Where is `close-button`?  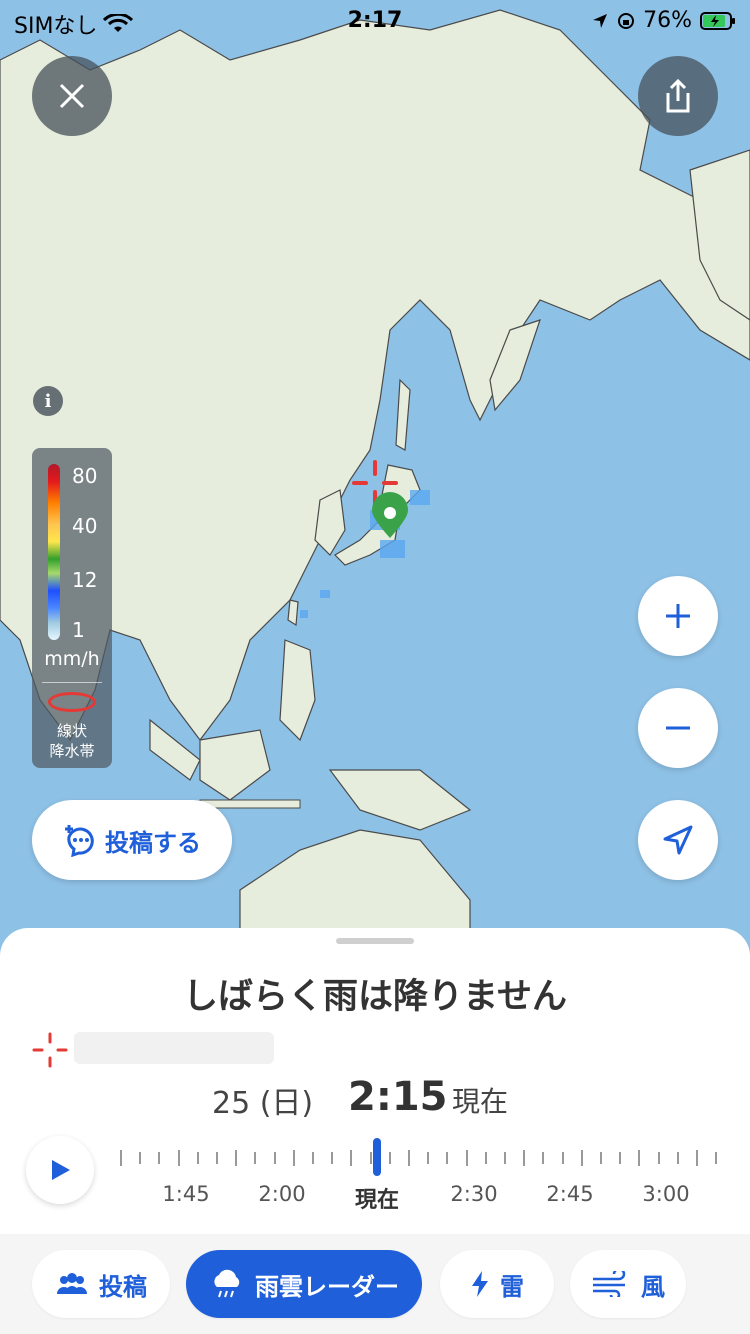
close-button is located at coordinates (72, 96).